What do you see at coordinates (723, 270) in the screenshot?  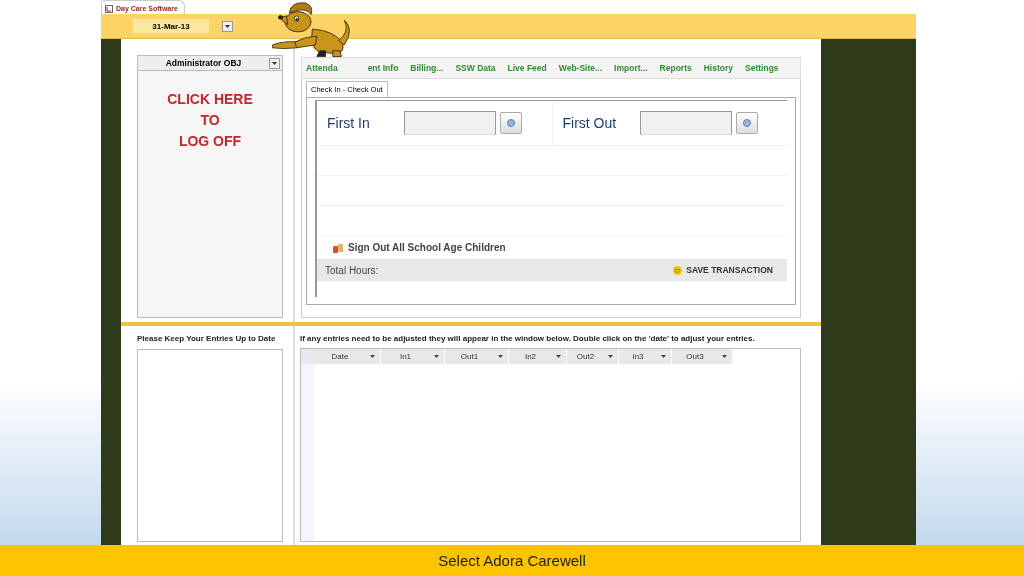 I see `save-transaction-button: SAVE TRANSACTION` at bounding box center [723, 270].